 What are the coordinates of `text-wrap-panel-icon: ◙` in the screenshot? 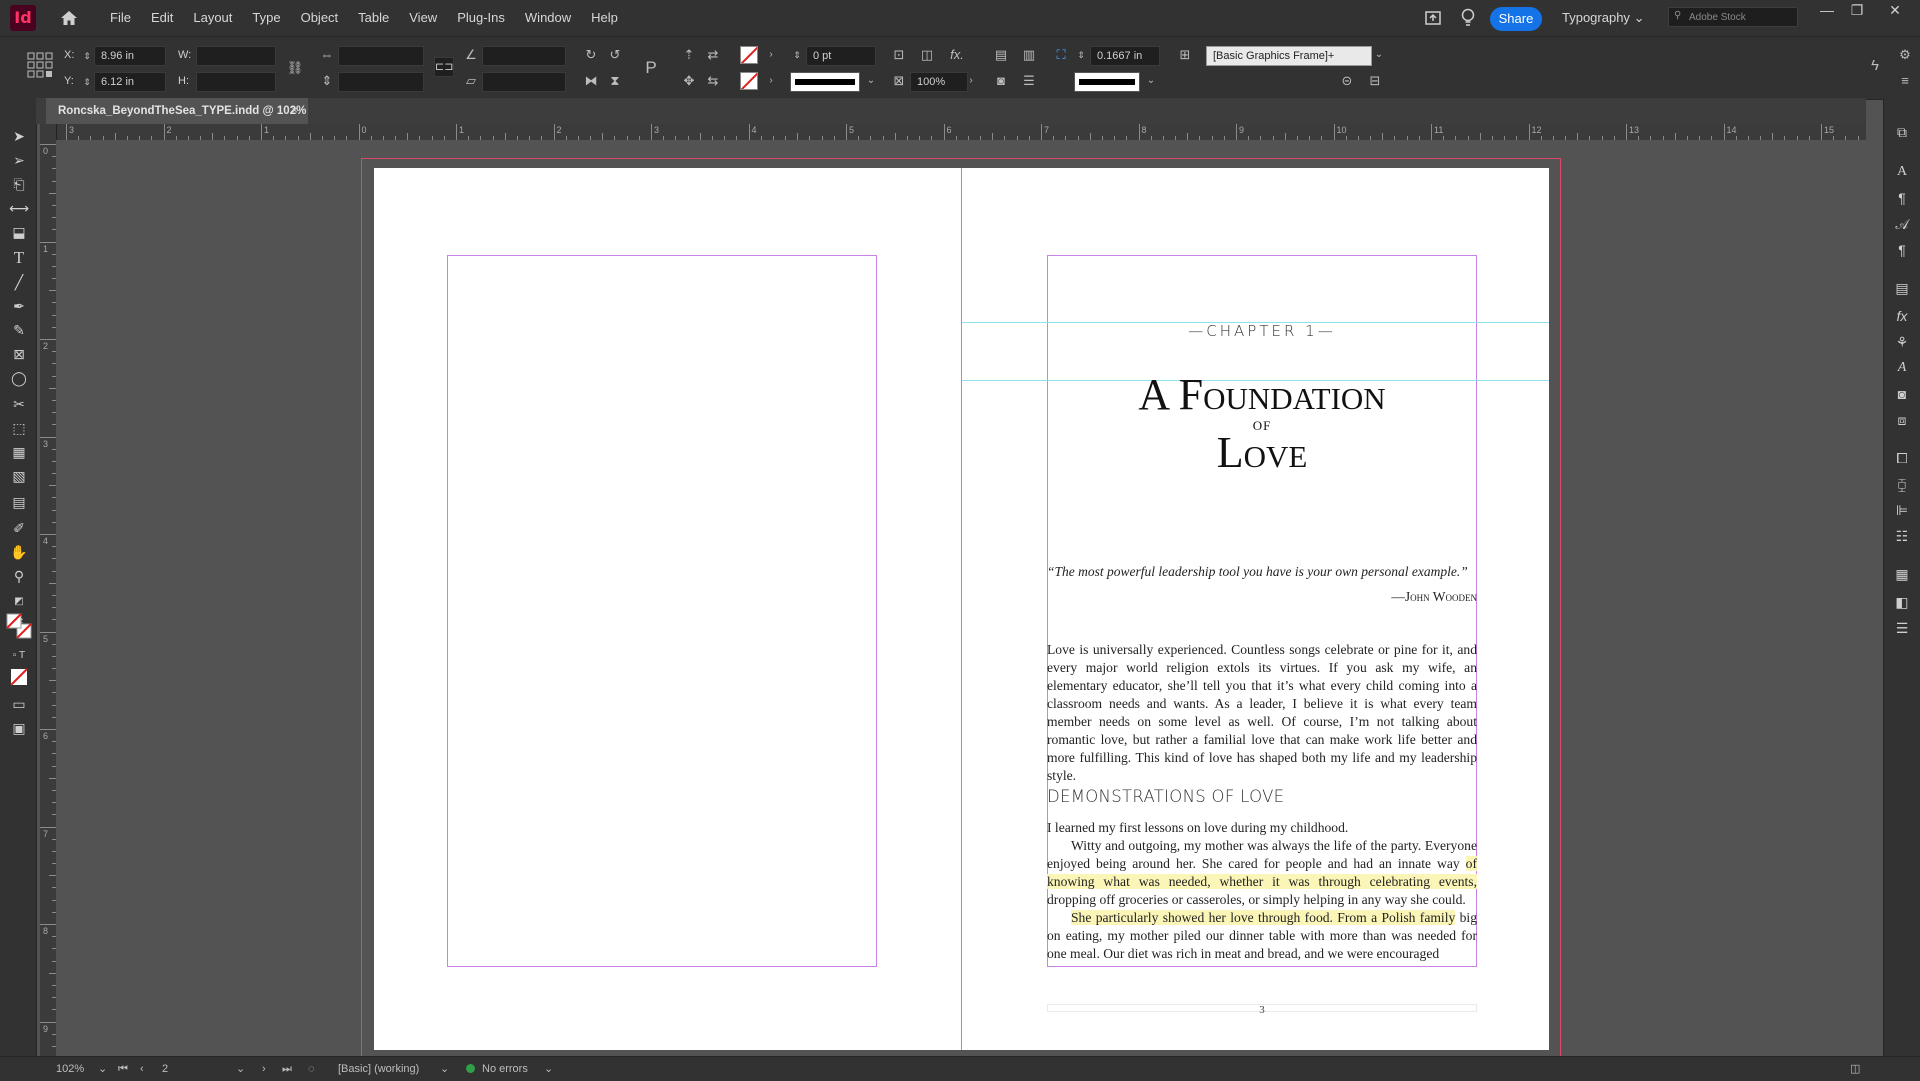 It's located at (1902, 394).